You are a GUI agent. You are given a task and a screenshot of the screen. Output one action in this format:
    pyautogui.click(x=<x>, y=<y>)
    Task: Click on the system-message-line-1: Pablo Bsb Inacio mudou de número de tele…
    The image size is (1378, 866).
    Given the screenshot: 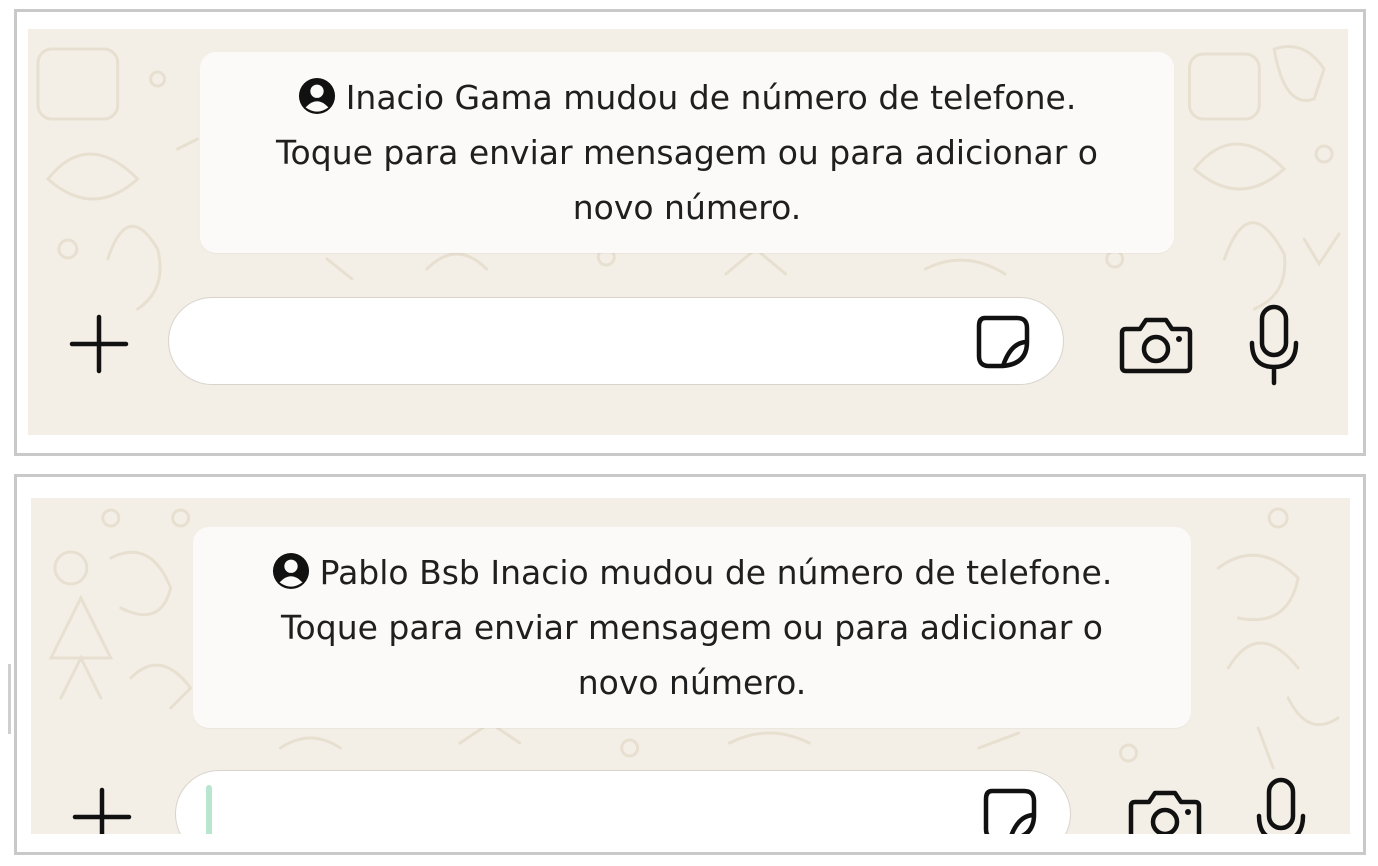 What is the action you would take?
    pyautogui.click(x=692, y=572)
    